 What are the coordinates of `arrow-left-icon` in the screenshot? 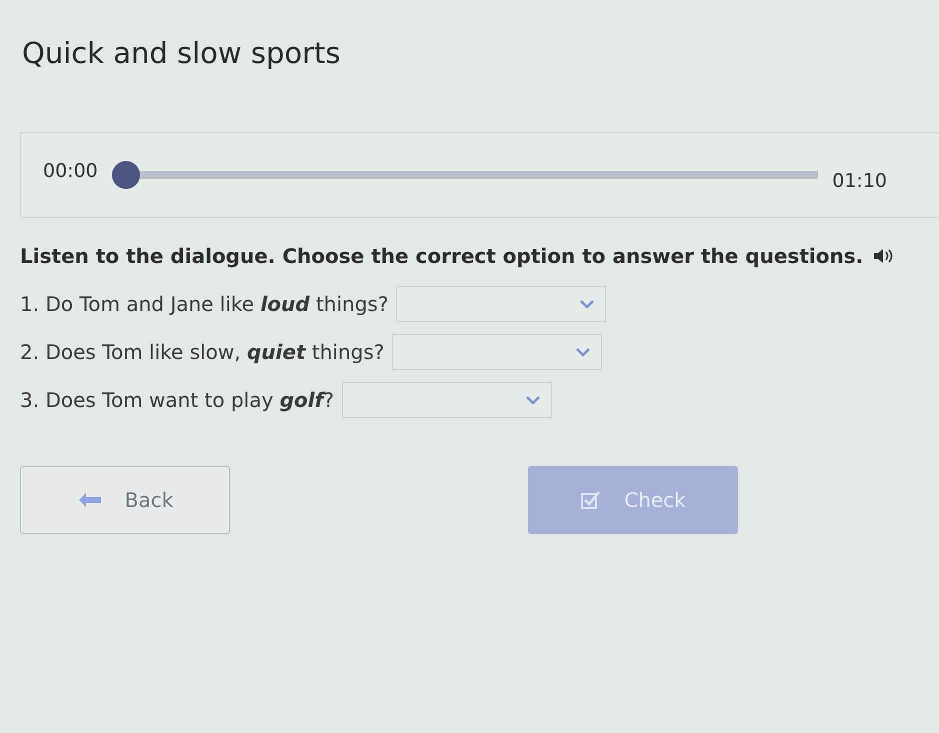 It's located at (89, 500).